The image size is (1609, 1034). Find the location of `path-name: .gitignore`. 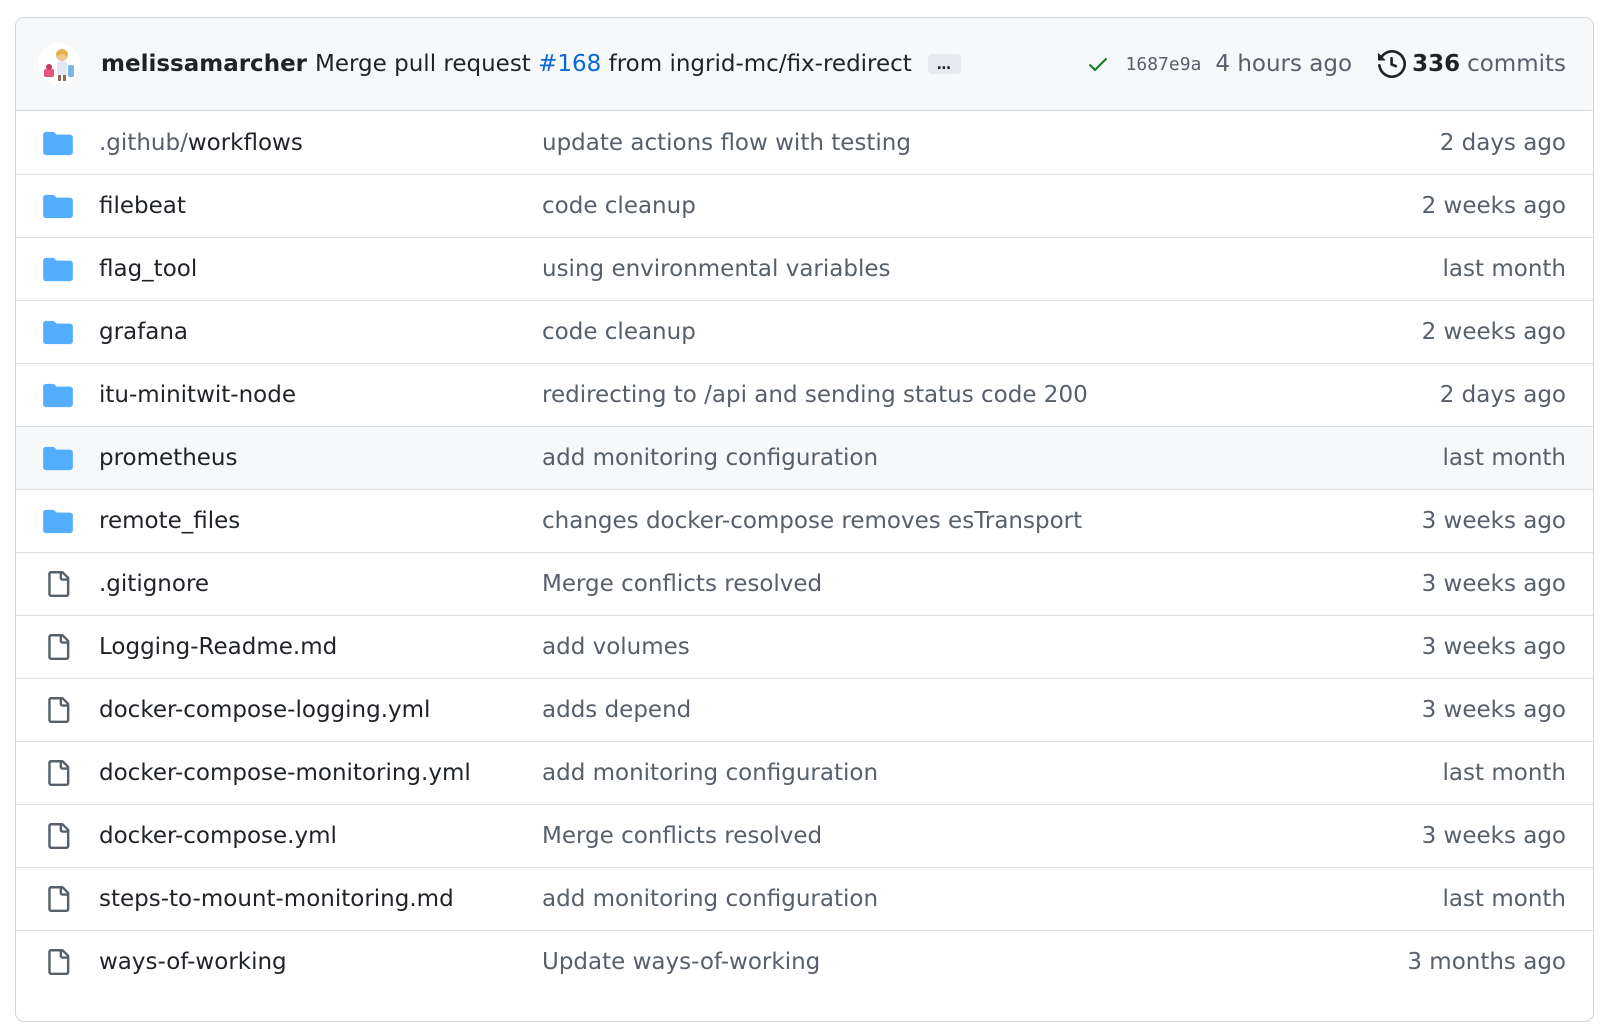

path-name: .gitignore is located at coordinates (154, 584).